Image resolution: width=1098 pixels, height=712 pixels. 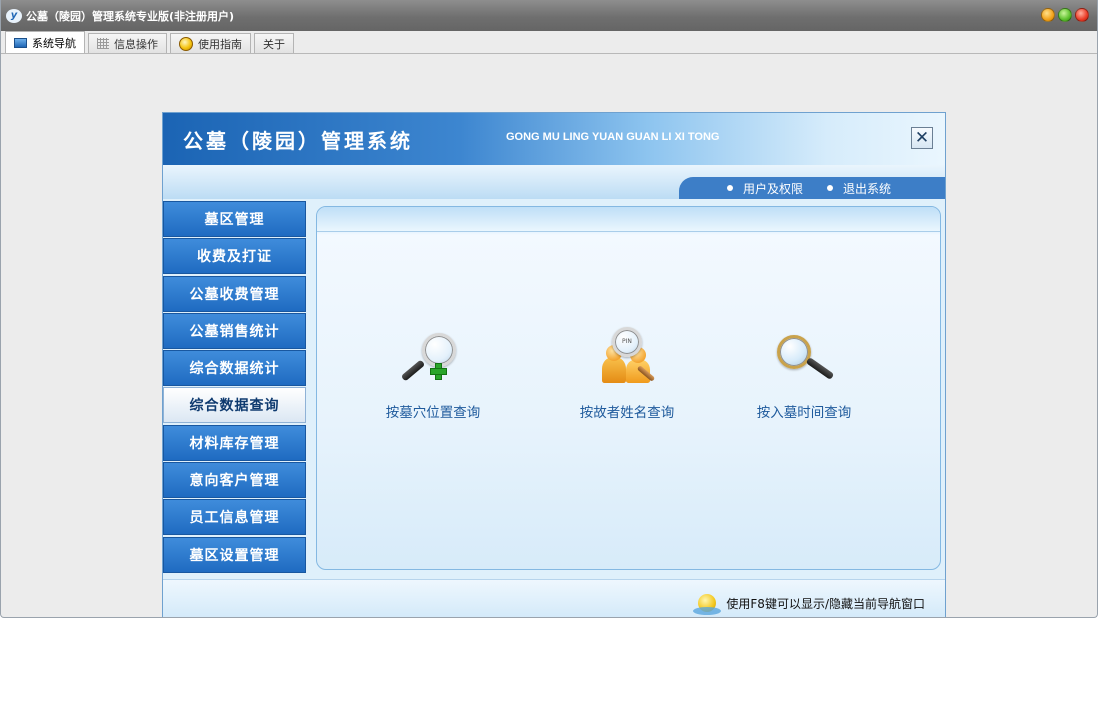 What do you see at coordinates (812, 188) in the screenshot?
I see `top-link-tab: 用户及权限 退出系统` at bounding box center [812, 188].